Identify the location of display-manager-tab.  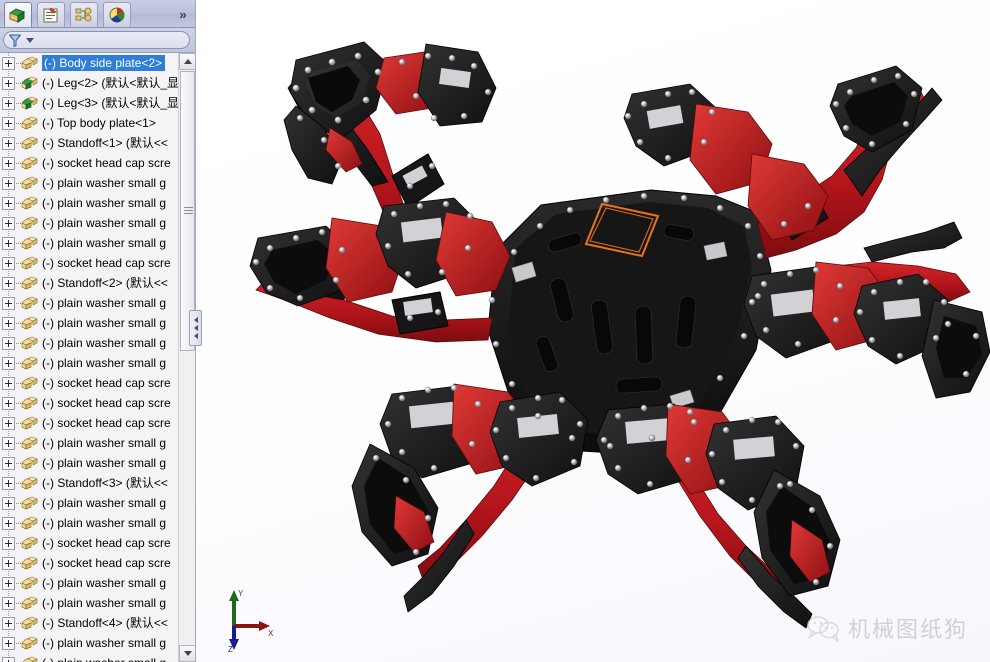
(117, 14).